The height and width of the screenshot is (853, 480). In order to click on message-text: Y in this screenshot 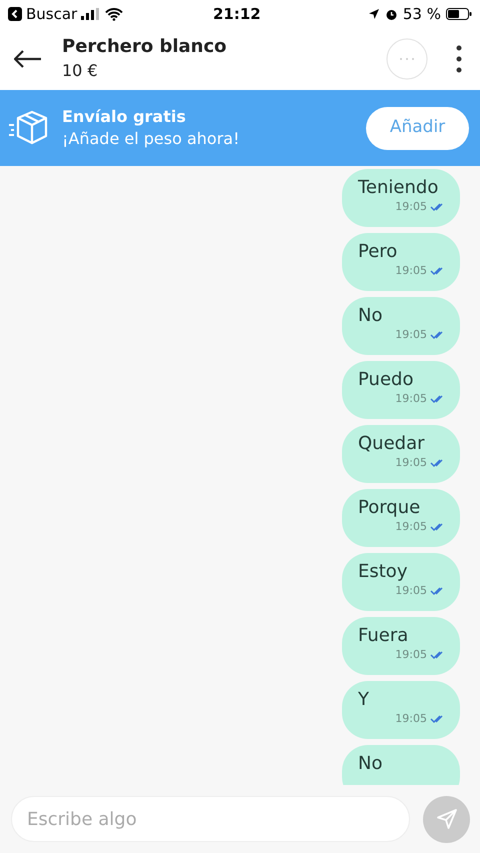, I will do `click(364, 700)`.